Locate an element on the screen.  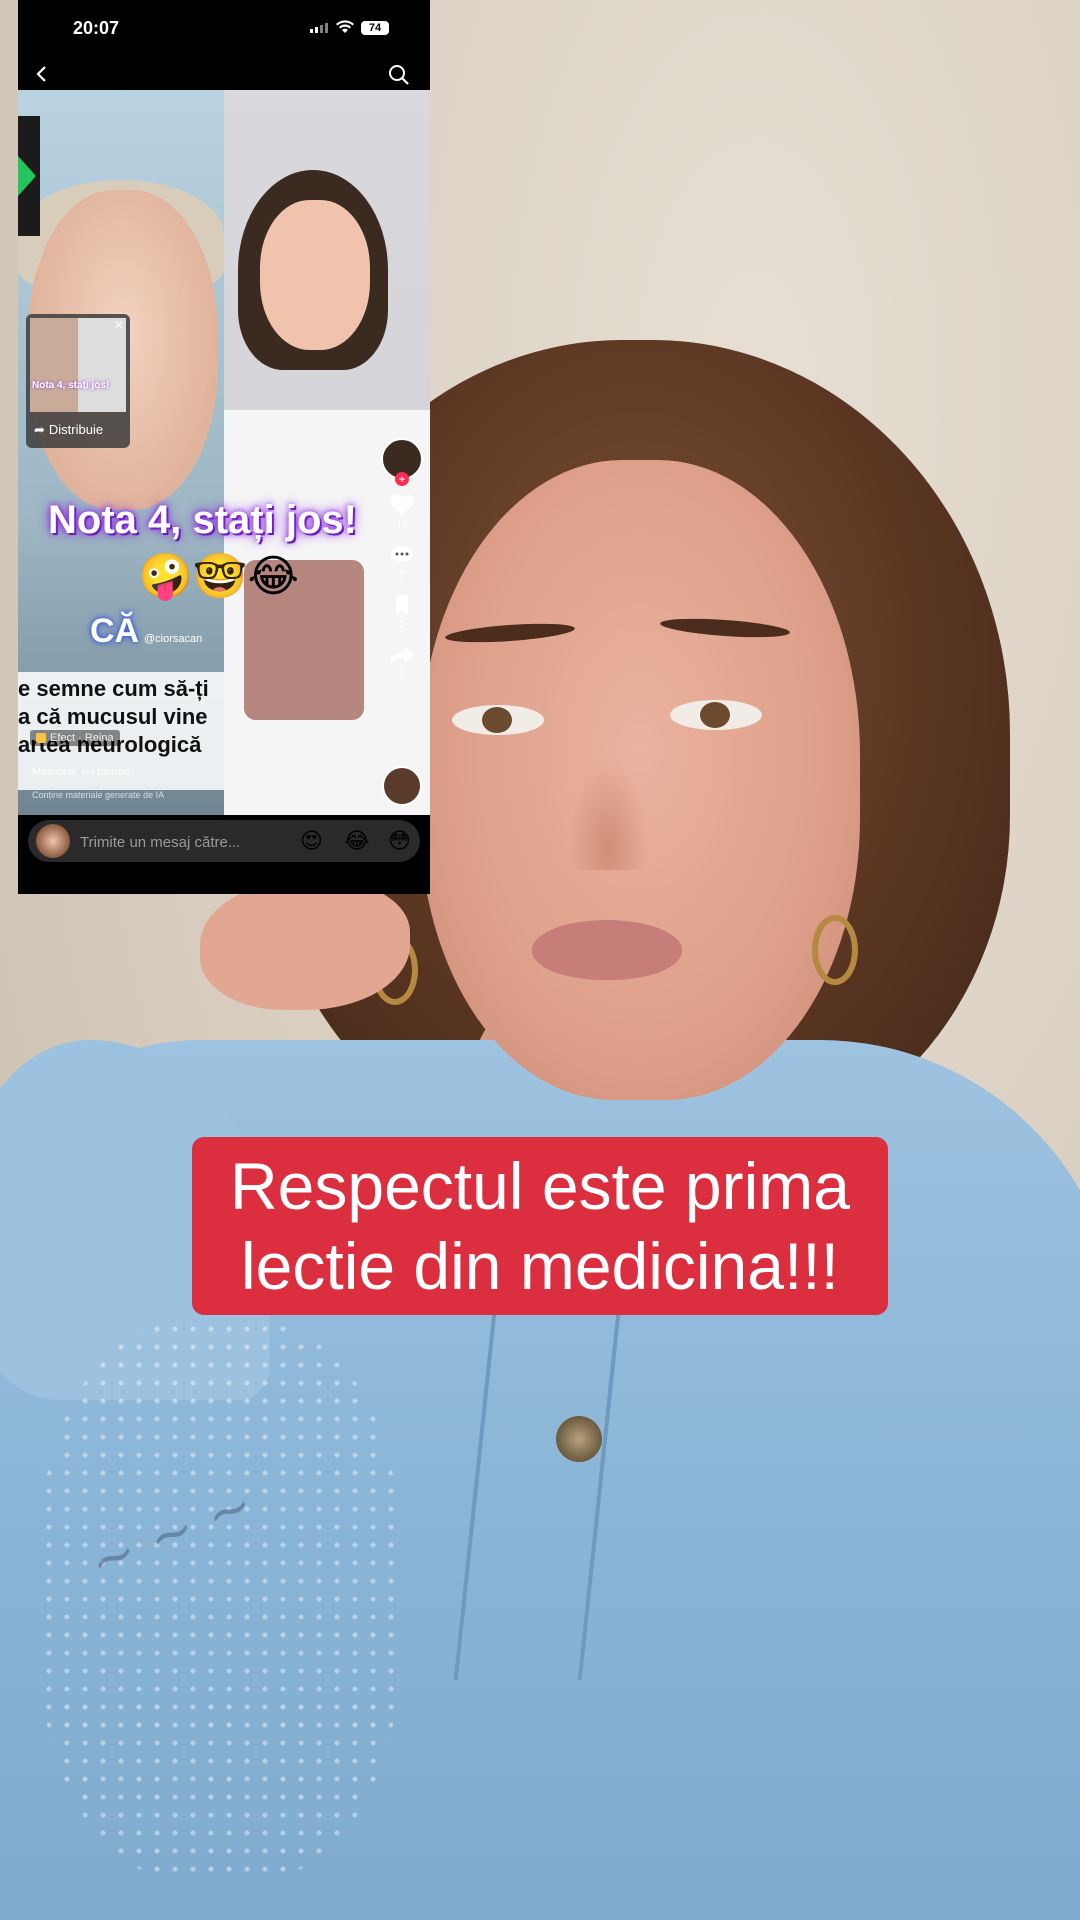
effect-tag: Efect · Reina is located at coordinates (75, 738).